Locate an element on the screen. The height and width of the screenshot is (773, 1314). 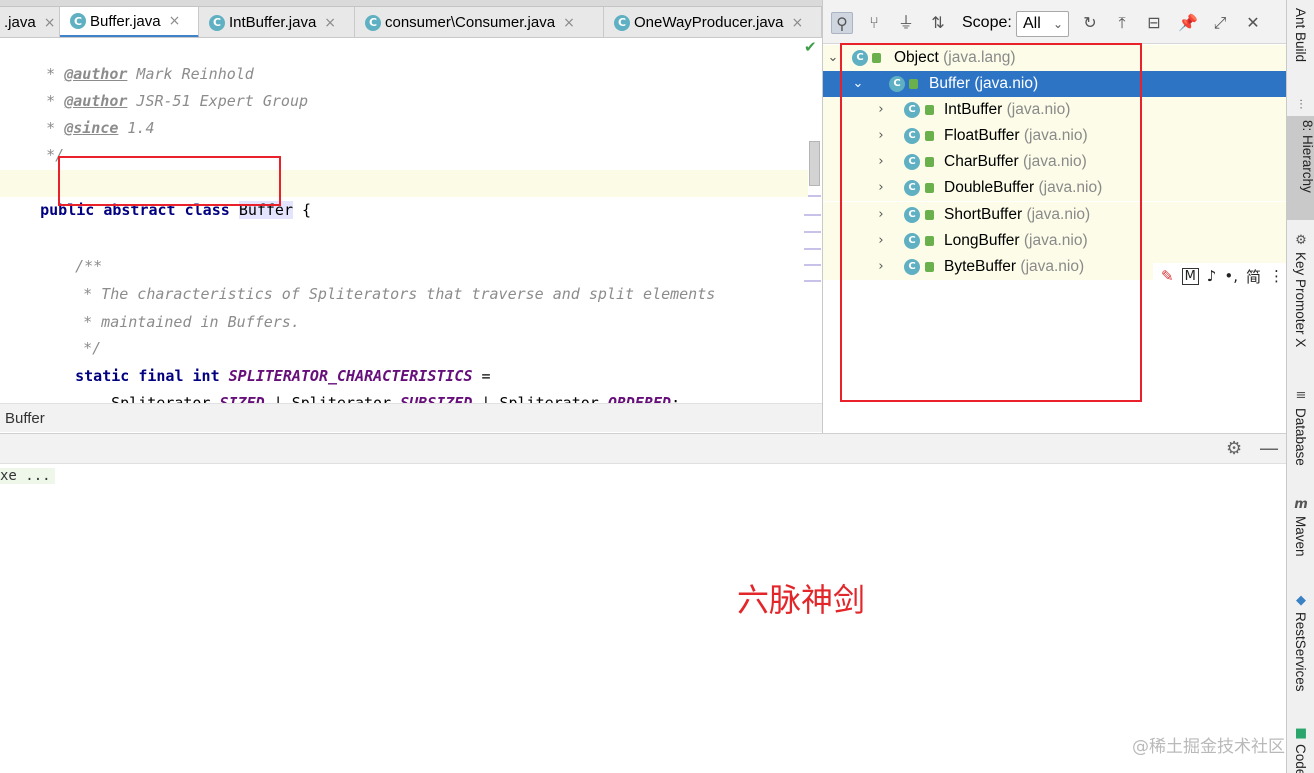
code-icon: ■ is located at coordinates (1301, 733).